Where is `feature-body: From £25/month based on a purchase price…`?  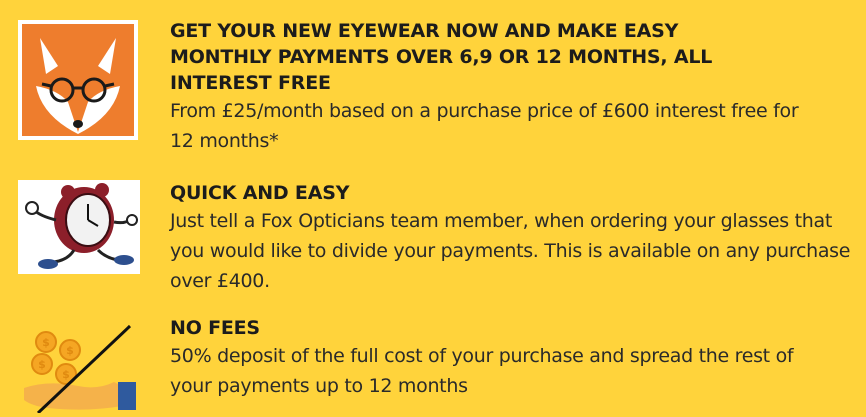
feature-body: From £25/month based on a purchase price… is located at coordinates (484, 126).